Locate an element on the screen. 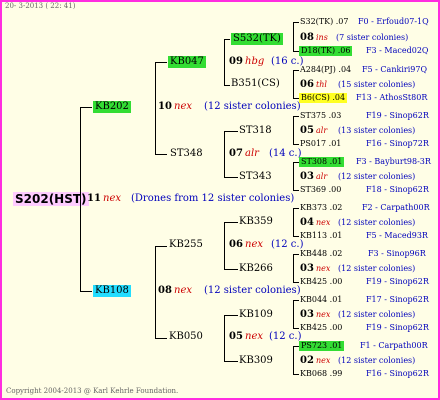  kb202-gen: 10 is located at coordinates (165, 106).